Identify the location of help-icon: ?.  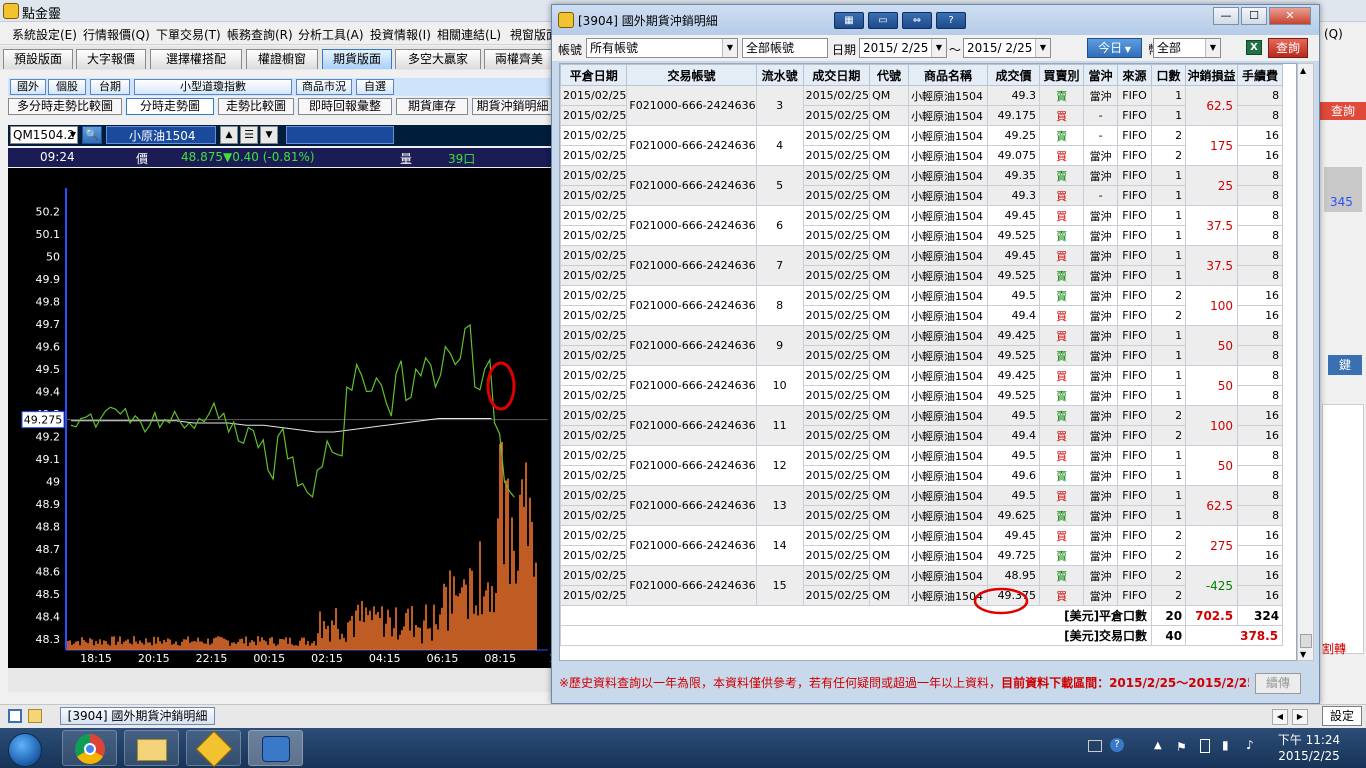
(951, 20).